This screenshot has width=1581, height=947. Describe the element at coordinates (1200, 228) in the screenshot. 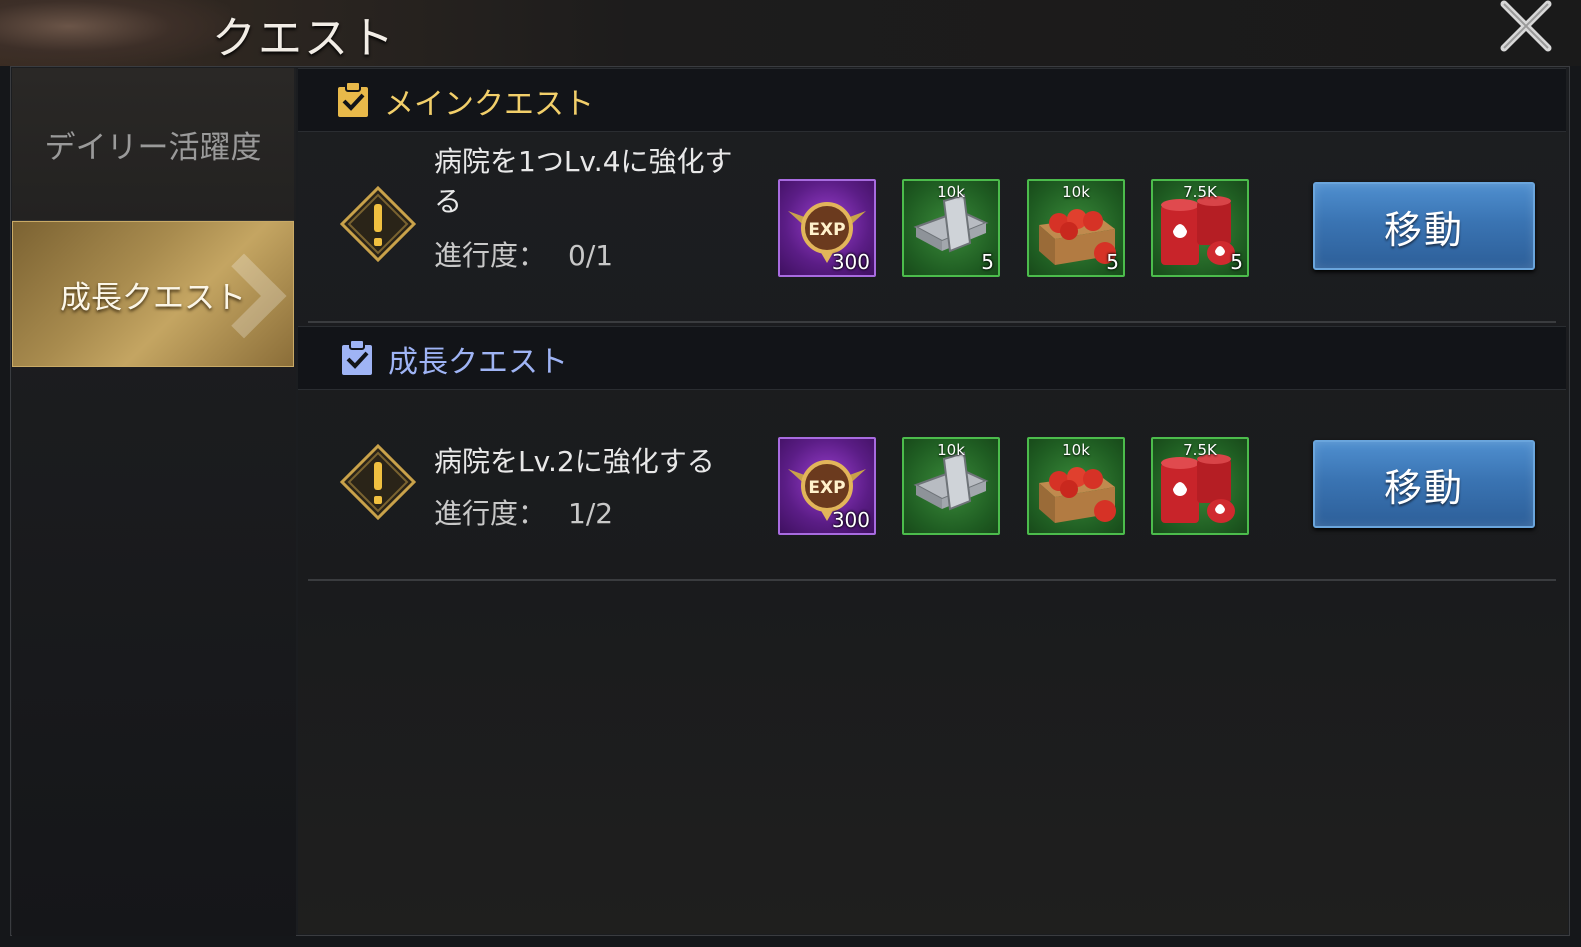

I see `reward-oil: 7.5K 5` at that location.